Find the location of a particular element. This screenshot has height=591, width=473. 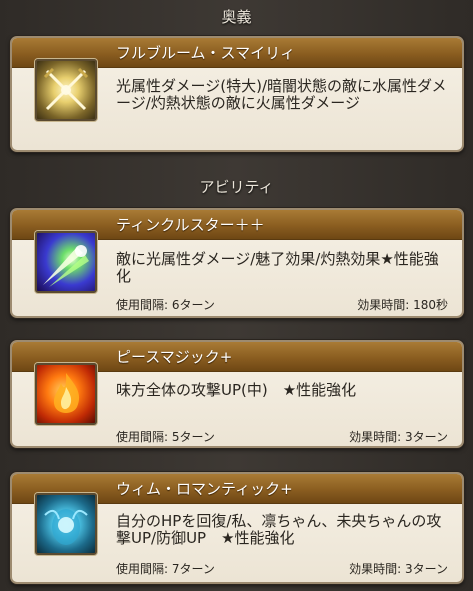

ability-duration: 効果時間: 180秒 is located at coordinates (402, 305).